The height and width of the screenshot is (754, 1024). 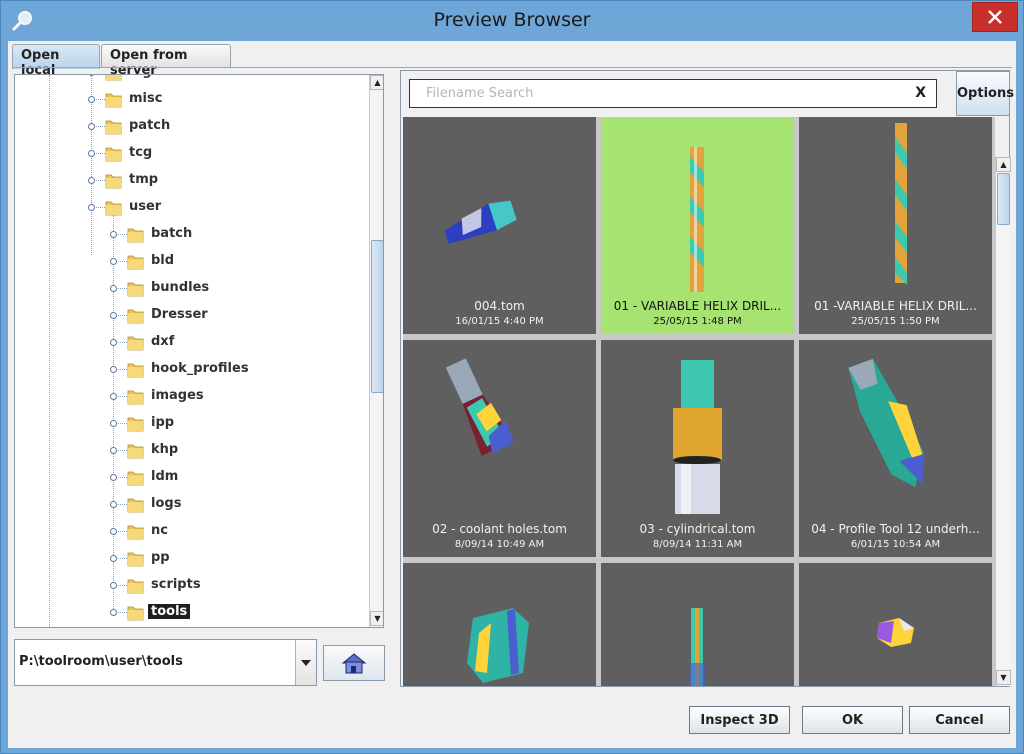 I want to click on file-name: 02 - coolant holes.tom, so click(x=499, y=529).